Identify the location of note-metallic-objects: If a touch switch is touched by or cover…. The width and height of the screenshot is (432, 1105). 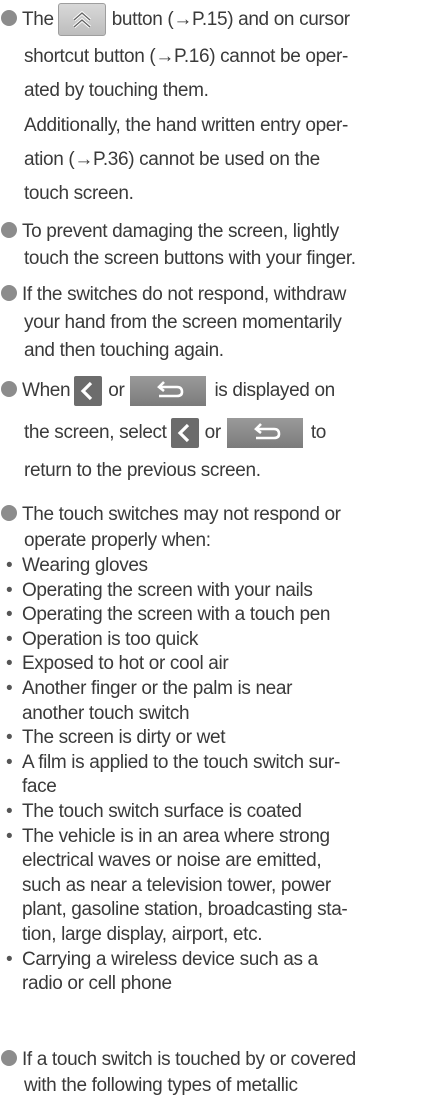
(212, 1073).